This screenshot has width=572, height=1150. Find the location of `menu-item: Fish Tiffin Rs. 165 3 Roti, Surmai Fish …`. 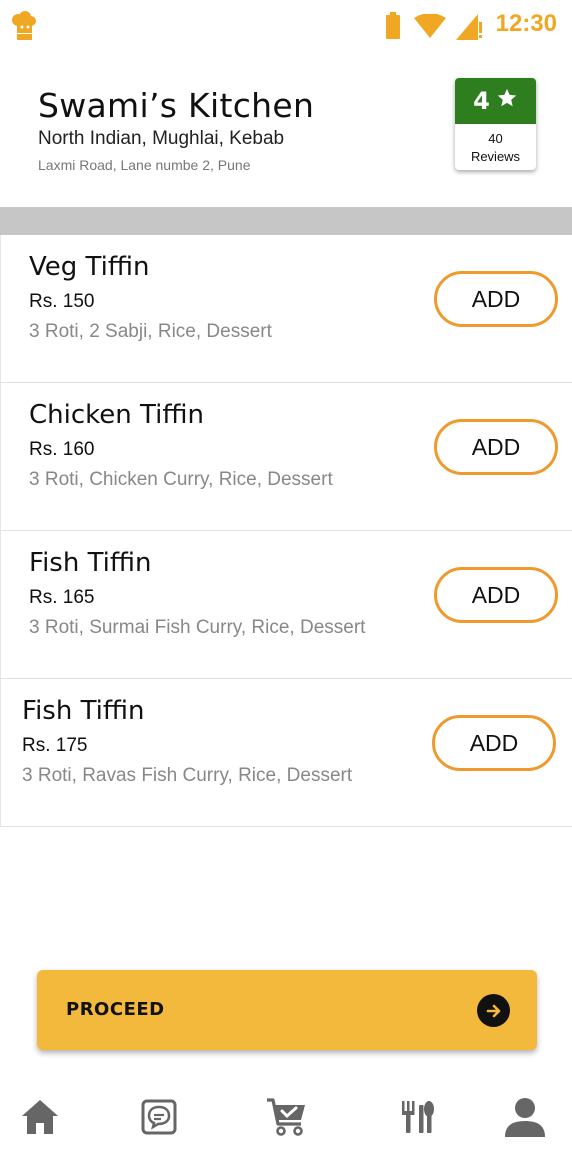

menu-item: Fish Tiffin Rs. 165 3 Roti, Surmai Fish … is located at coordinates (286, 605).